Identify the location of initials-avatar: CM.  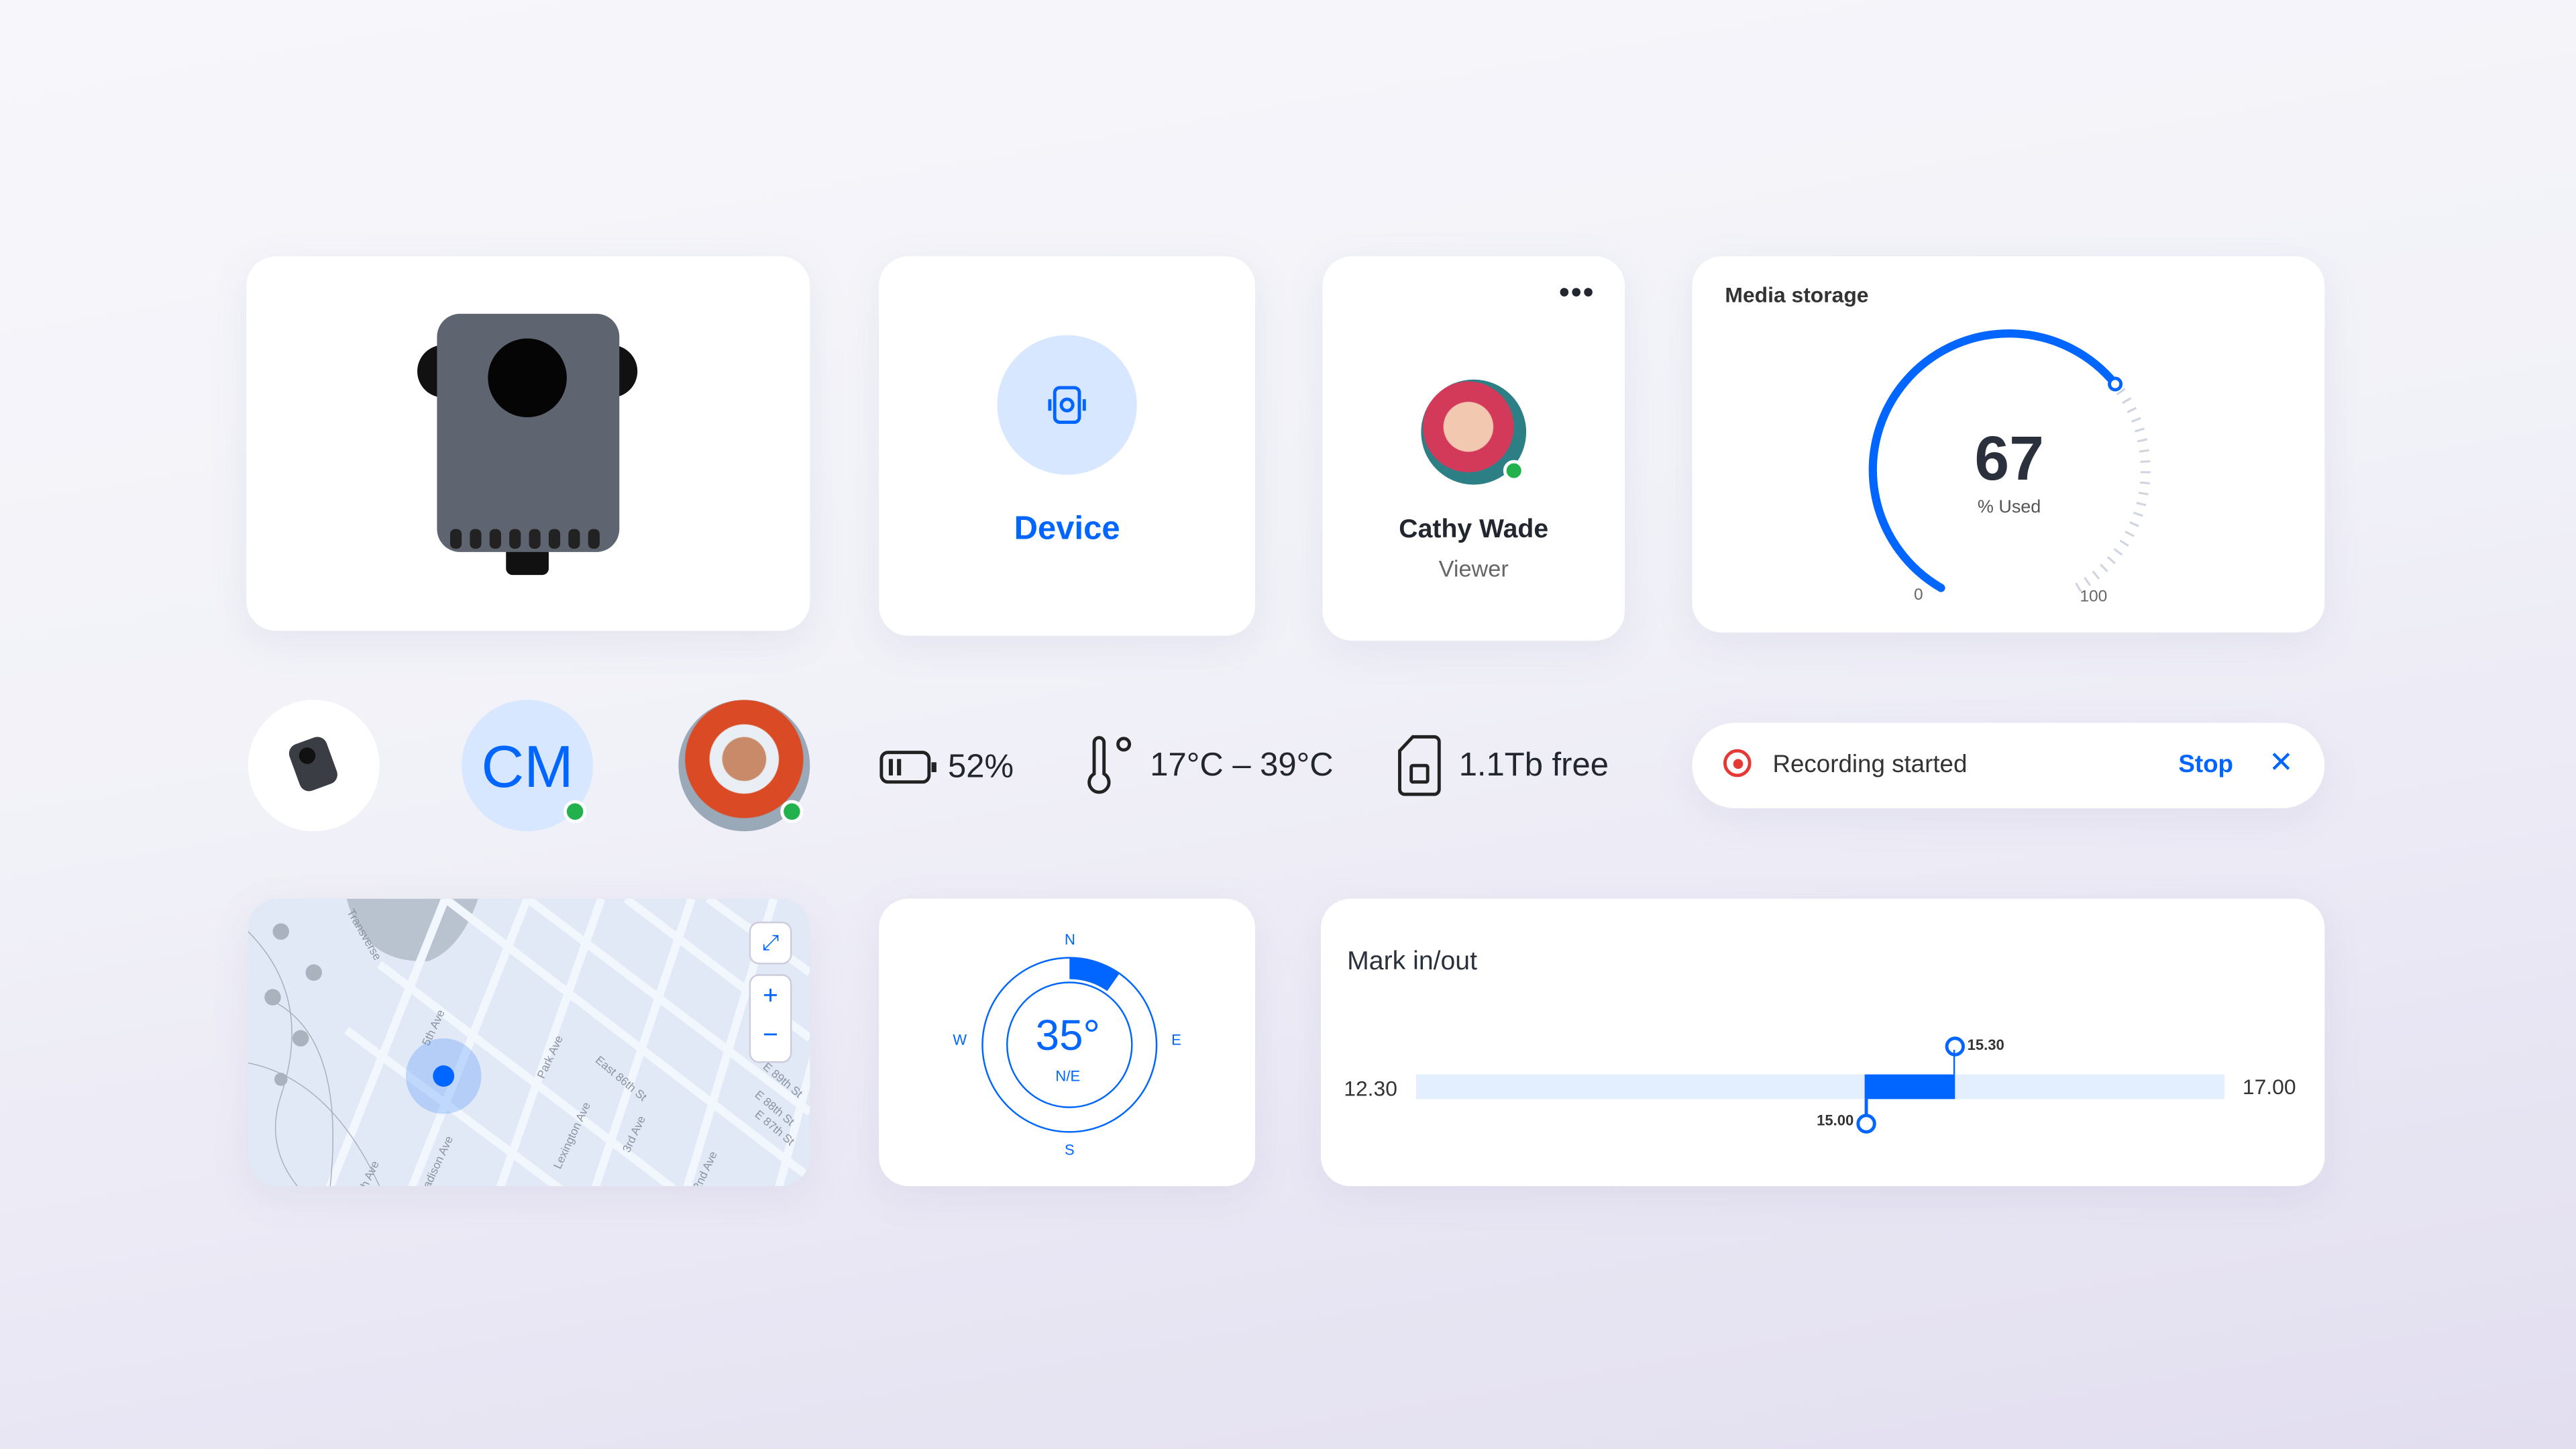
(528, 766).